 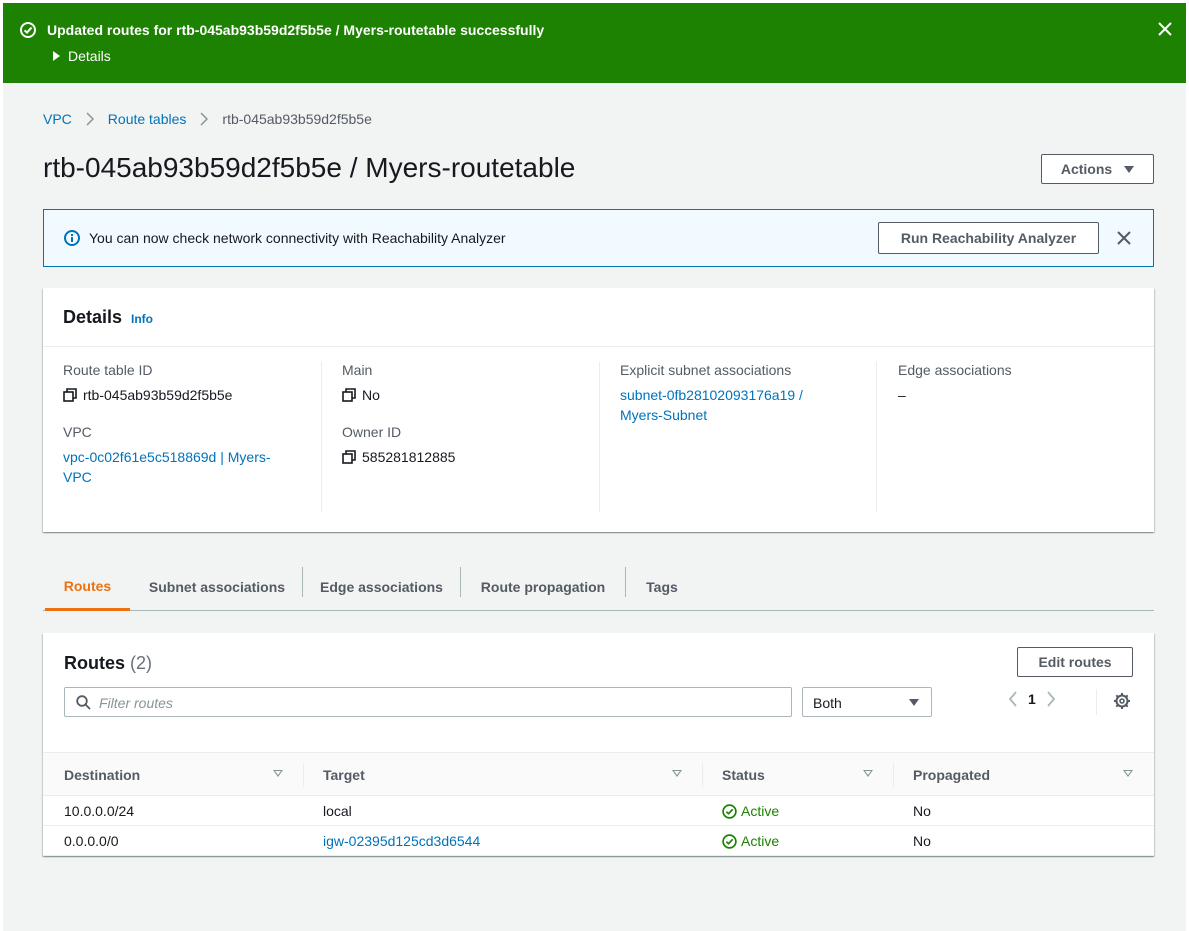 What do you see at coordinates (598, 811) in the screenshot?
I see `table-row: 10.0.0.0/24 local Active No` at bounding box center [598, 811].